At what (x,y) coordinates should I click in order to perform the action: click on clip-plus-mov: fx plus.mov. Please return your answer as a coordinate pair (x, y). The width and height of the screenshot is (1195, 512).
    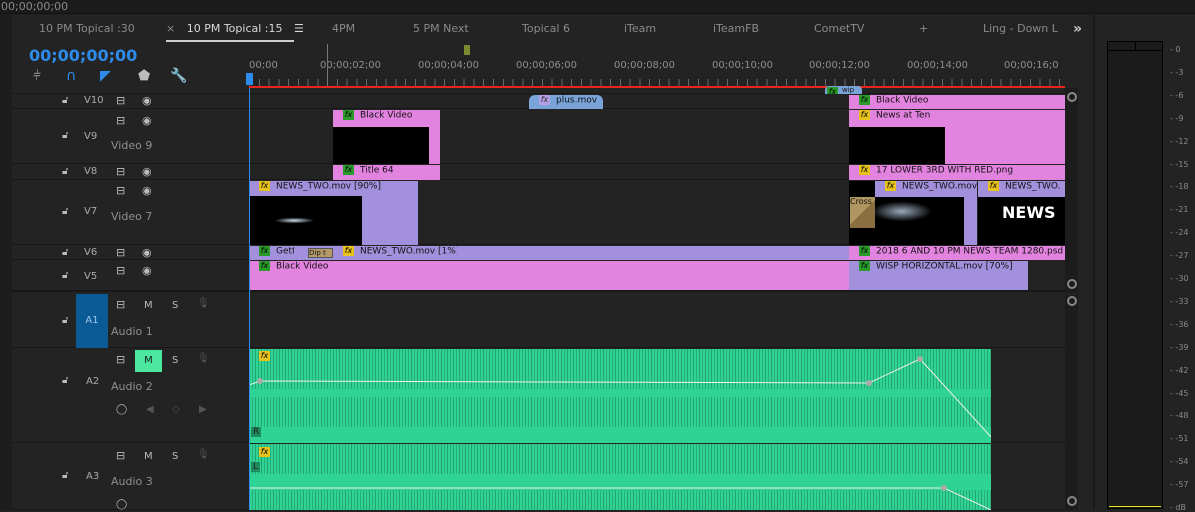
    Looking at the image, I should click on (566, 102).